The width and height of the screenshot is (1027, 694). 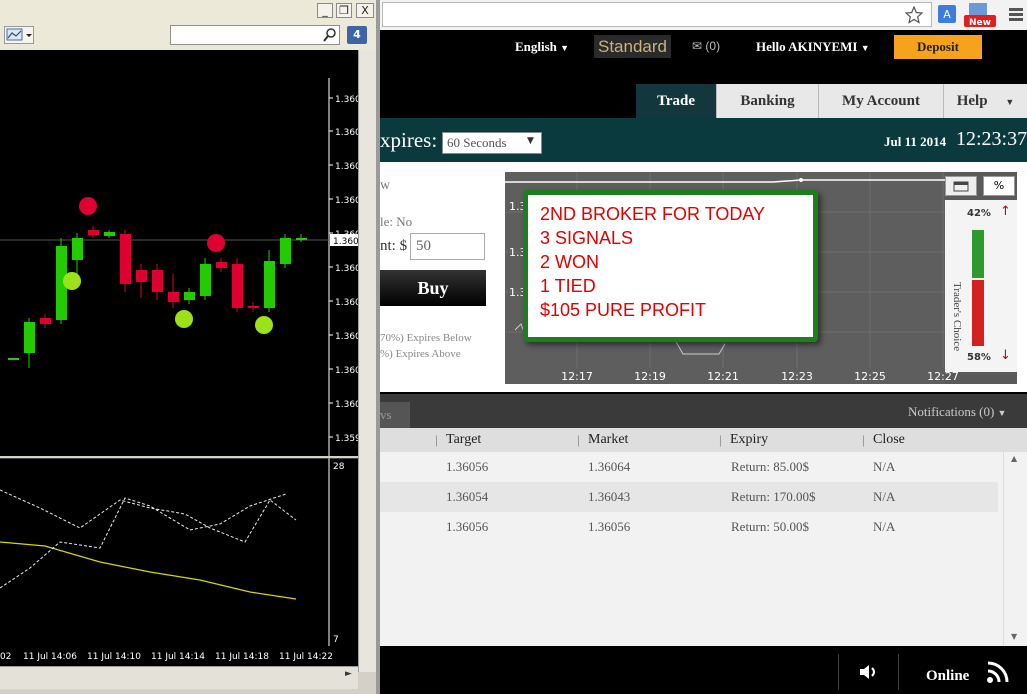 I want to click on time-label: 11 Jul 14:10, so click(x=114, y=657).